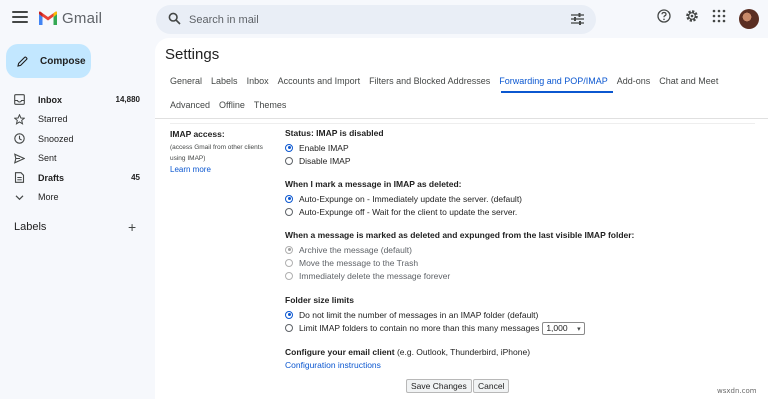  I want to click on settings-tabs-row2: Advanced Offline Themes, so click(232, 105).